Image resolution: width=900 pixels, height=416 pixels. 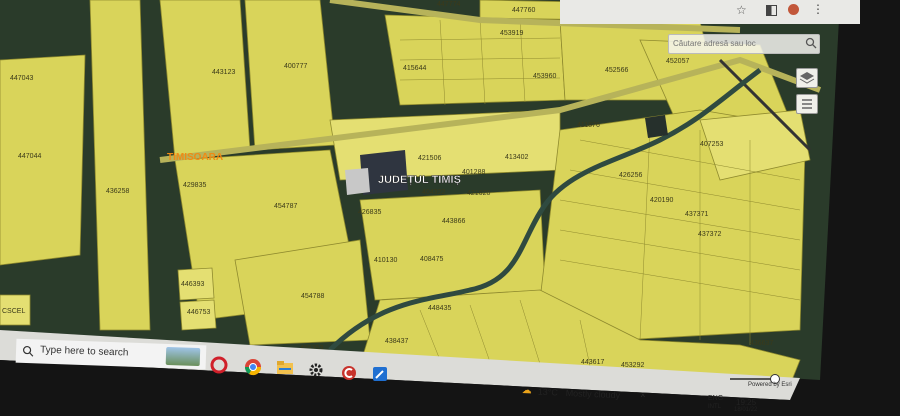 I want to click on parcel-number-label: 453919, so click(x=511, y=33).